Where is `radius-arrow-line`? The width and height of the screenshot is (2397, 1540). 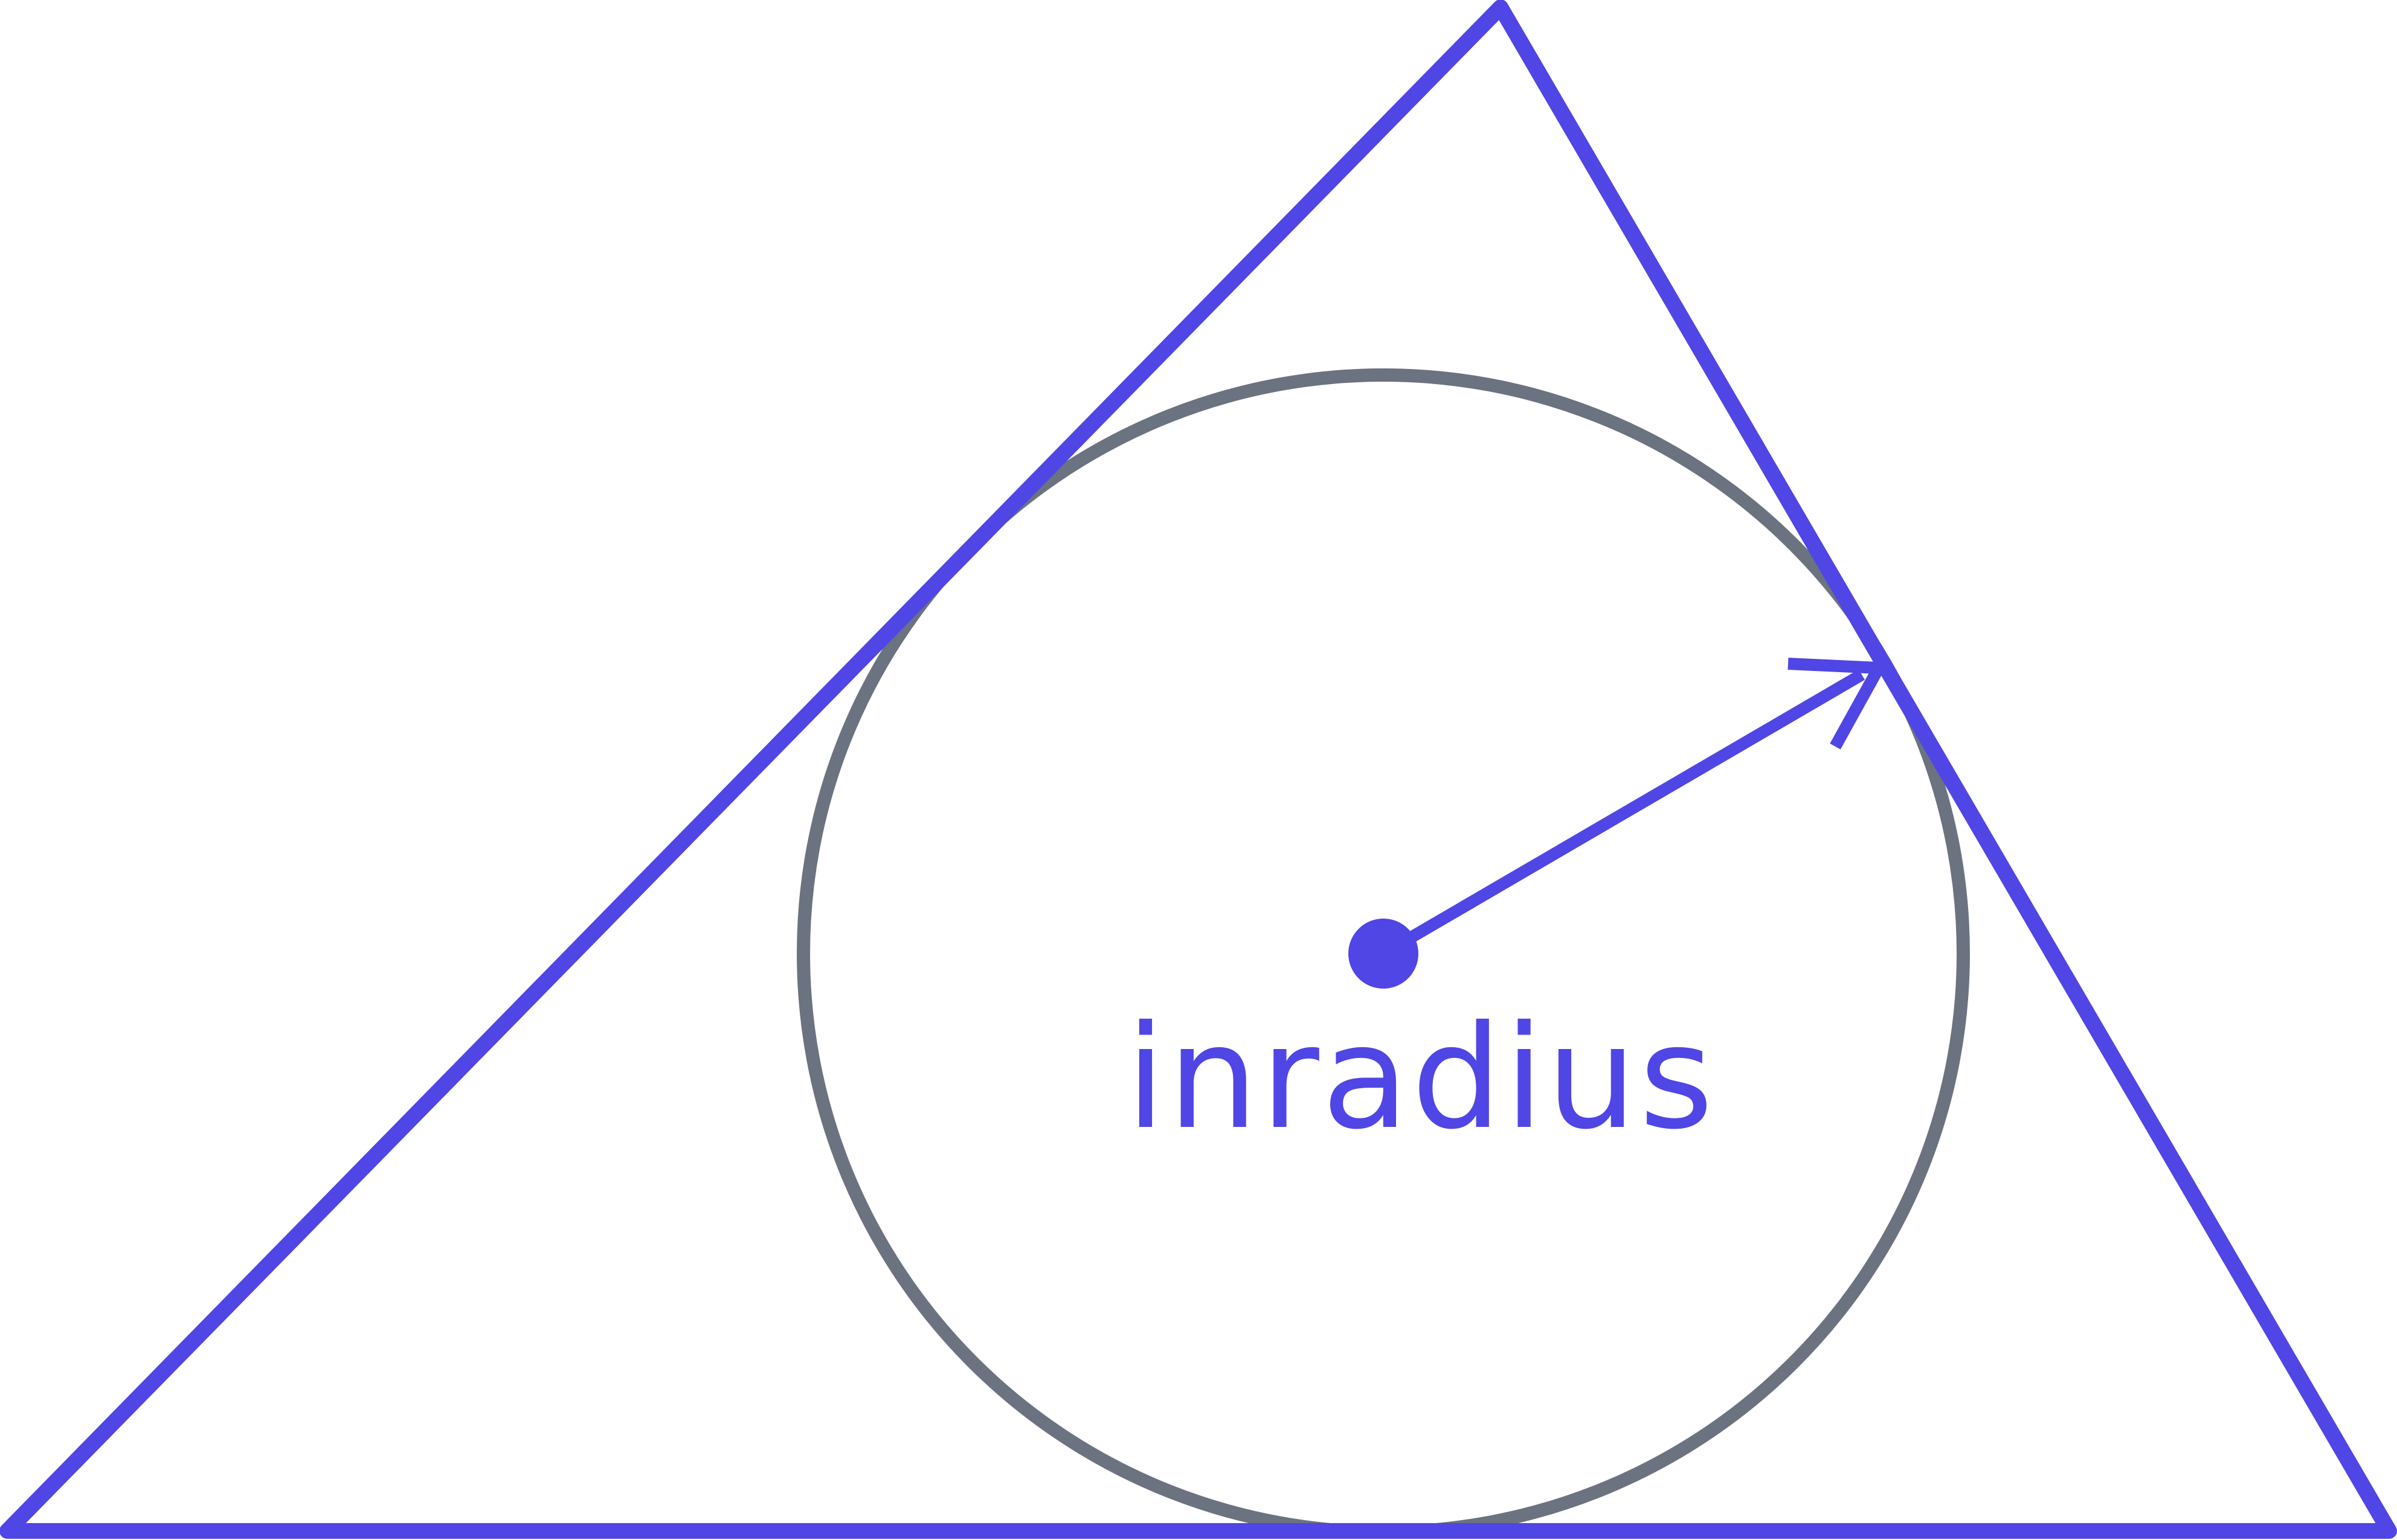
radius-arrow-line is located at coordinates (1623, 814).